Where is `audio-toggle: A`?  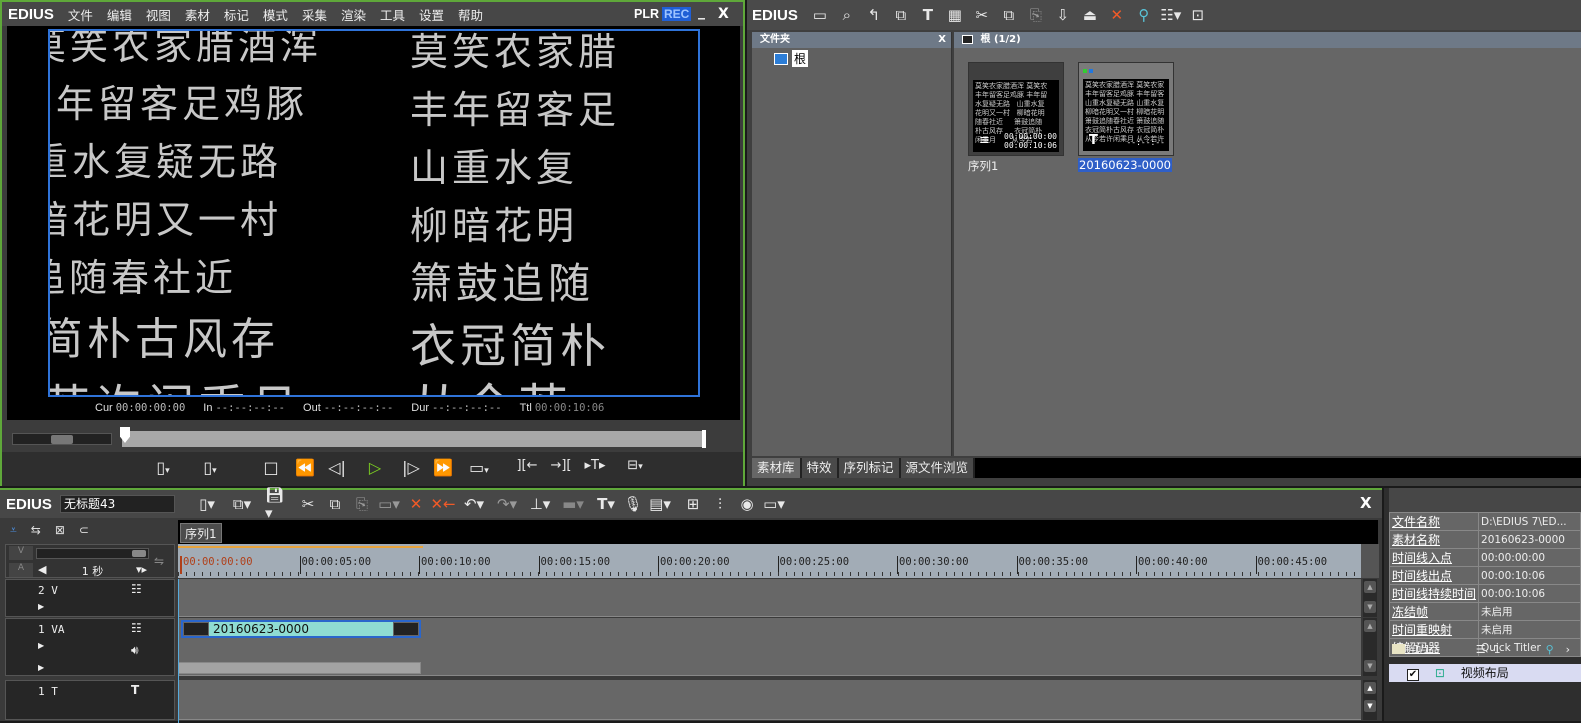
audio-toggle: A is located at coordinates (21, 570).